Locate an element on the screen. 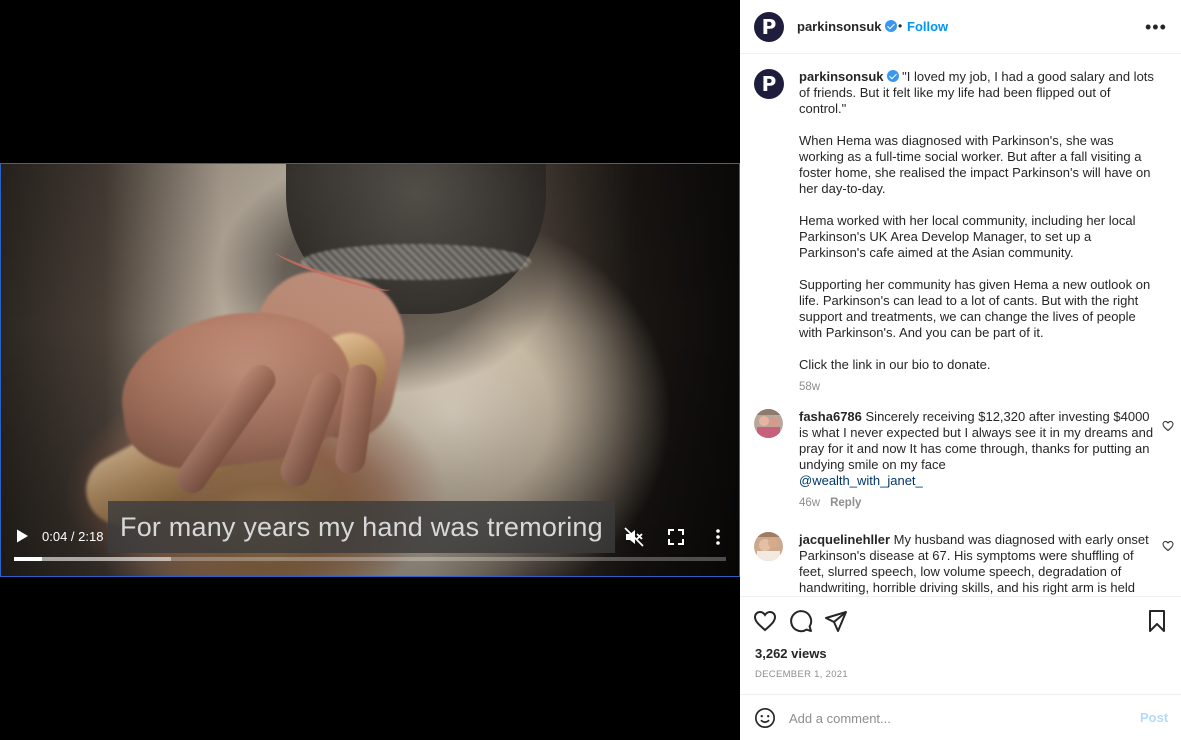 This screenshot has width=1181, height=740. share-send-icon is located at coordinates (836, 621).